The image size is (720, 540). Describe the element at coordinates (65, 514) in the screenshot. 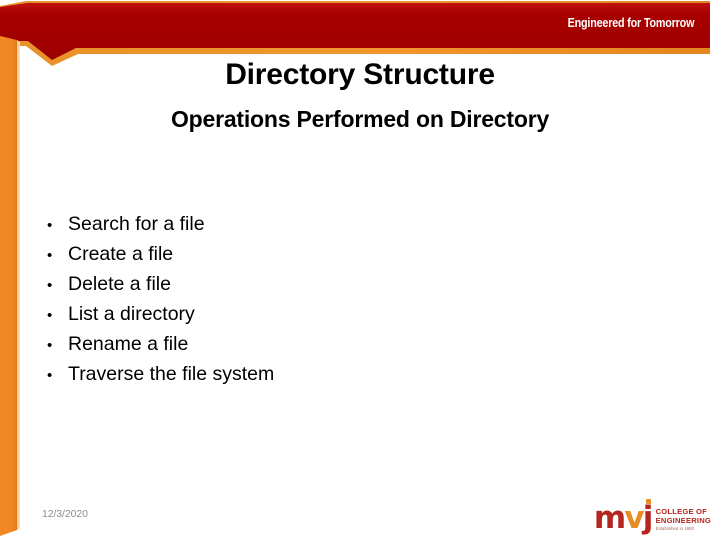

I see `footer-date: 12/3/2020` at that location.